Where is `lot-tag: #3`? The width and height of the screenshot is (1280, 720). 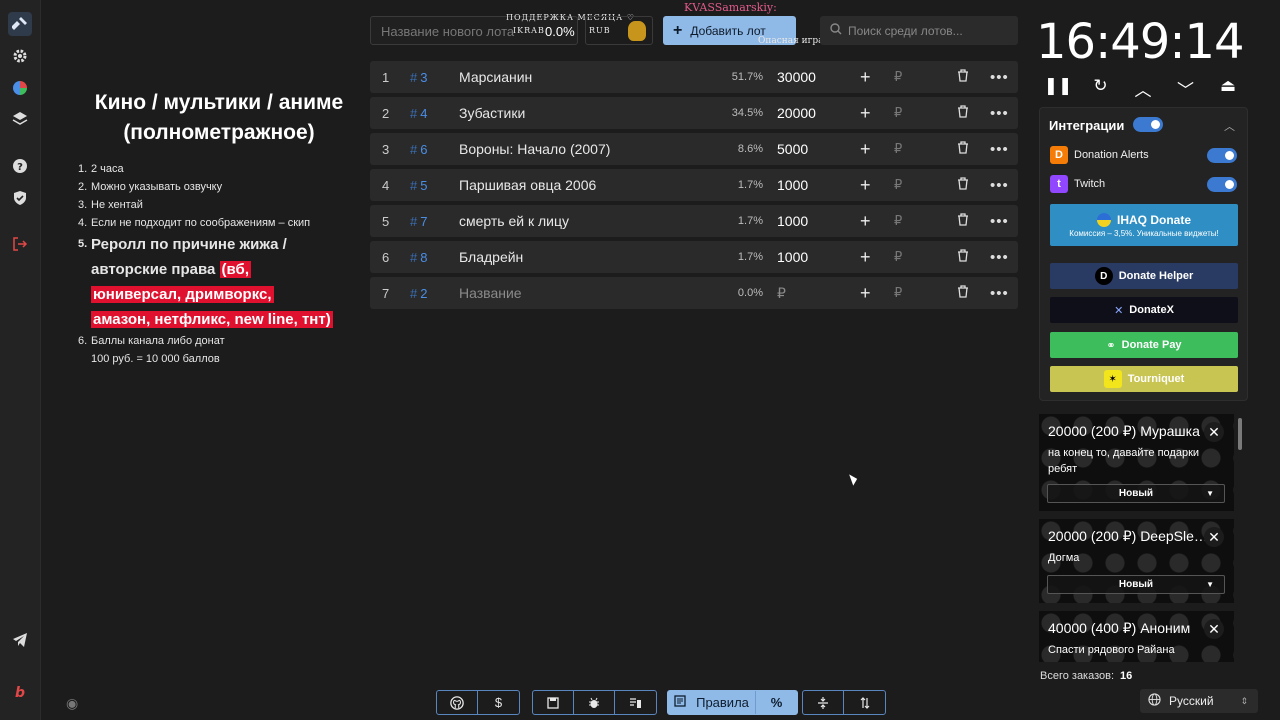
lot-tag: #3 is located at coordinates (418, 77).